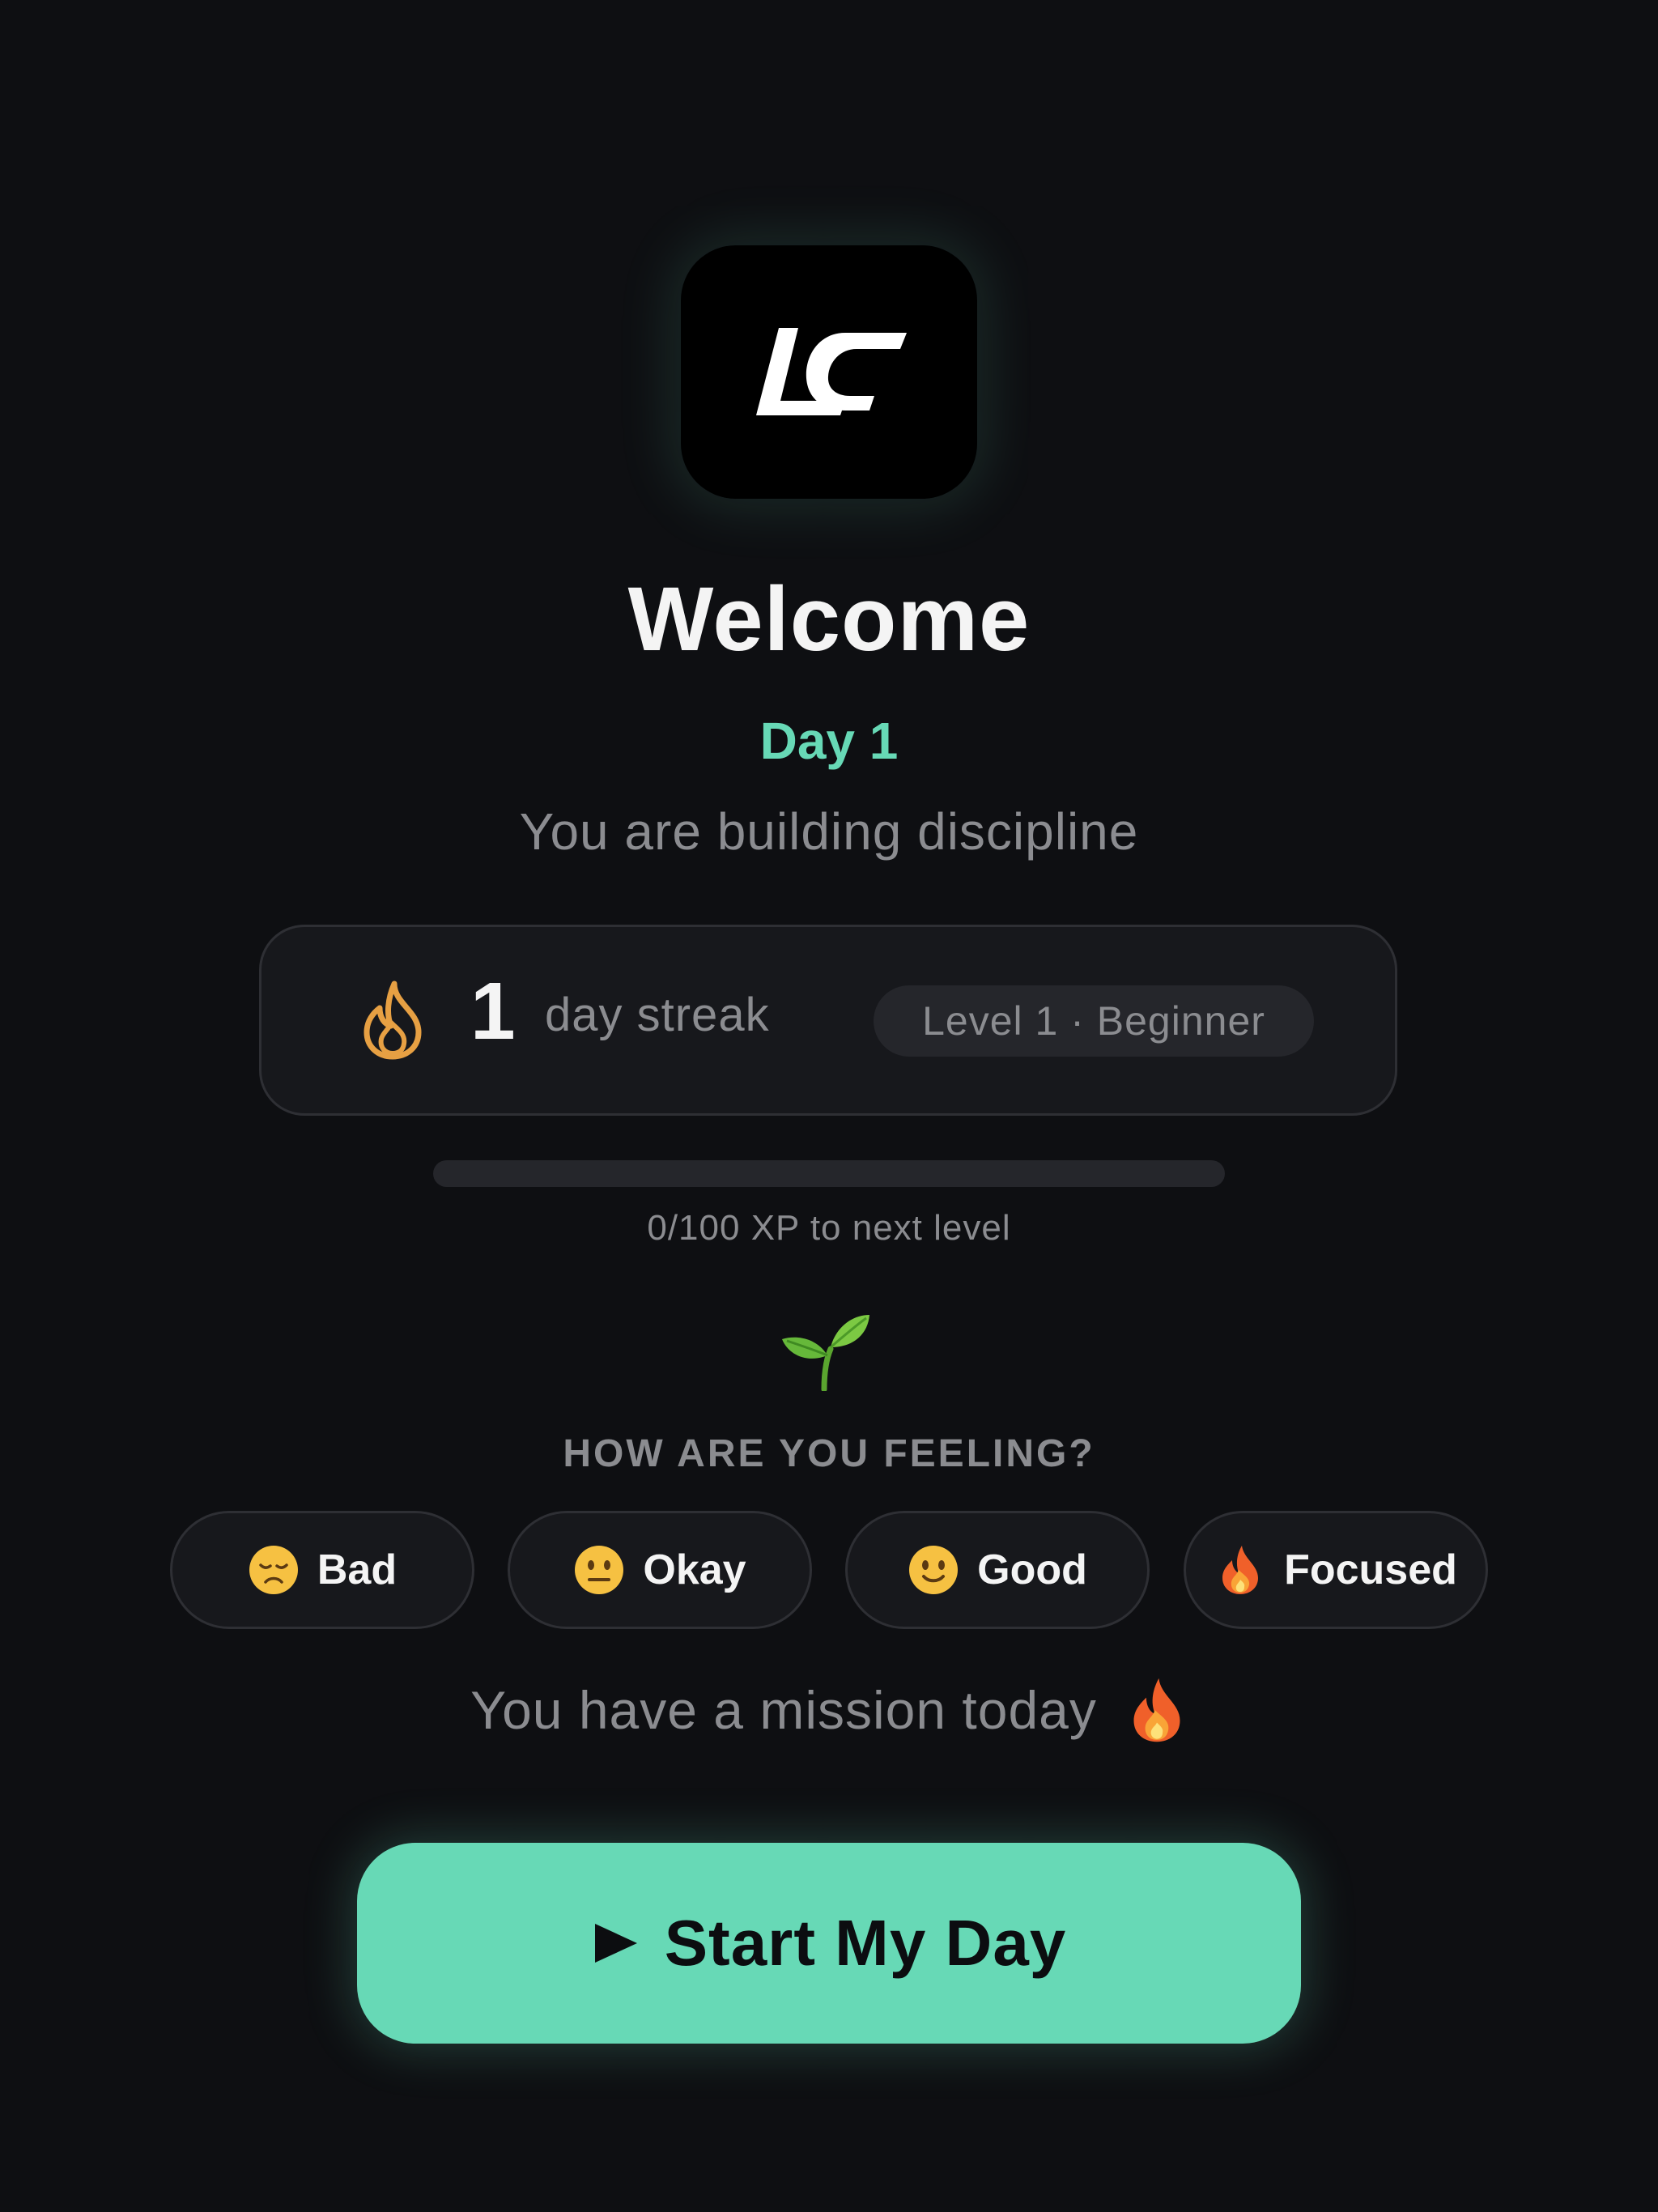 This screenshot has height=2212, width=1658. Describe the element at coordinates (829, 619) in the screenshot. I see `welcome-title: Welcome` at that location.